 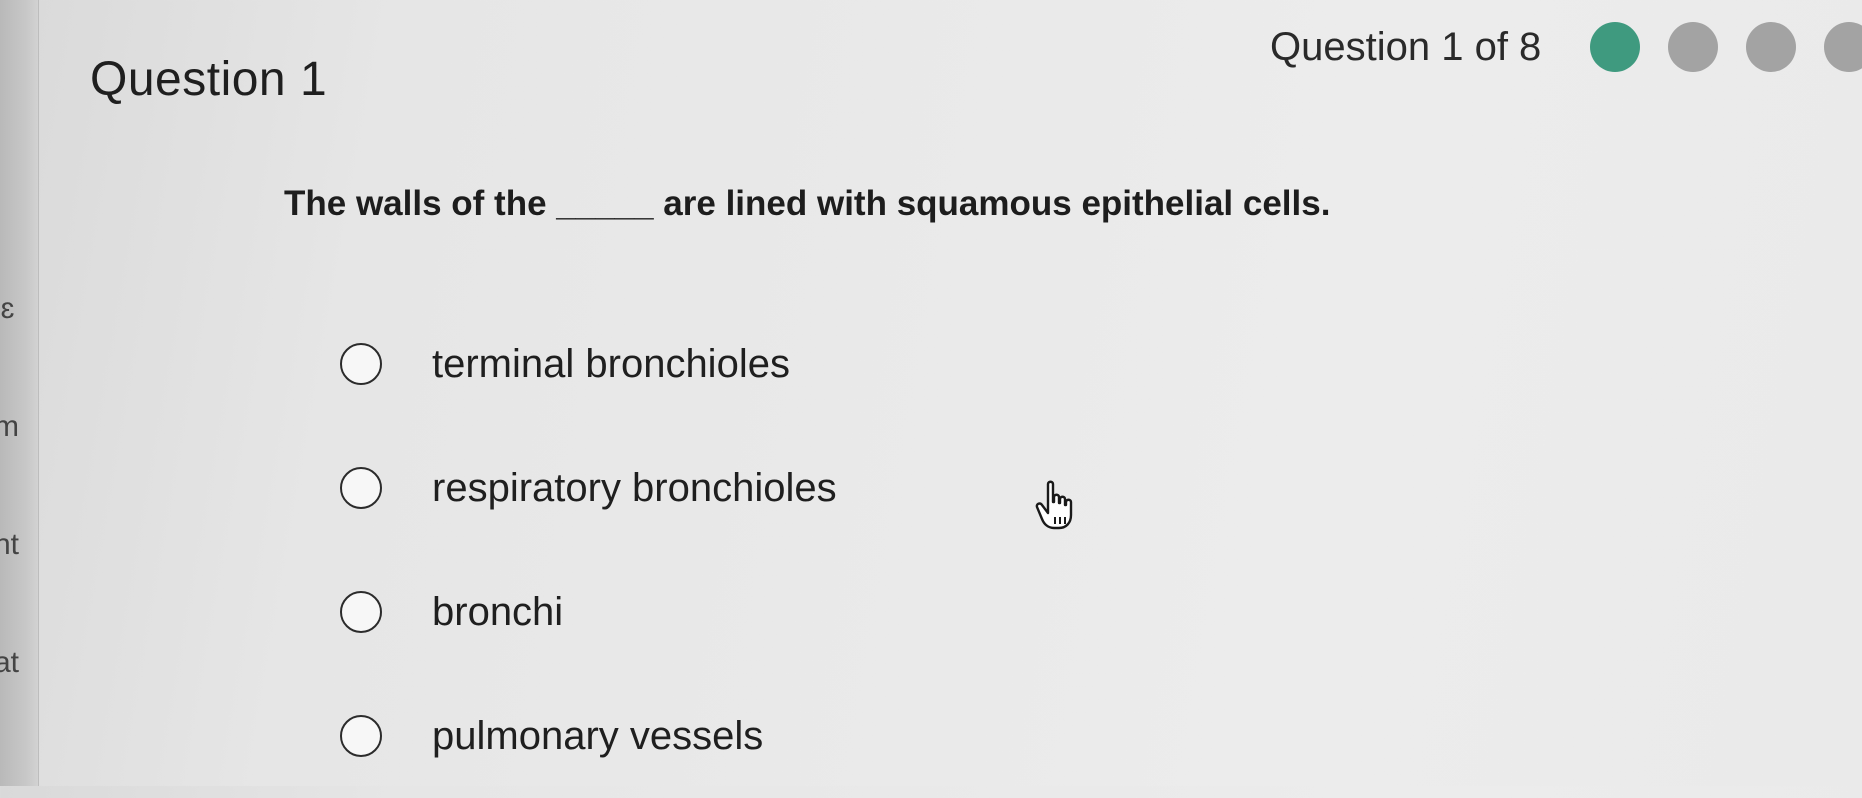 What do you see at coordinates (598, 735) in the screenshot?
I see `option-label: pulmonary vessels` at bounding box center [598, 735].